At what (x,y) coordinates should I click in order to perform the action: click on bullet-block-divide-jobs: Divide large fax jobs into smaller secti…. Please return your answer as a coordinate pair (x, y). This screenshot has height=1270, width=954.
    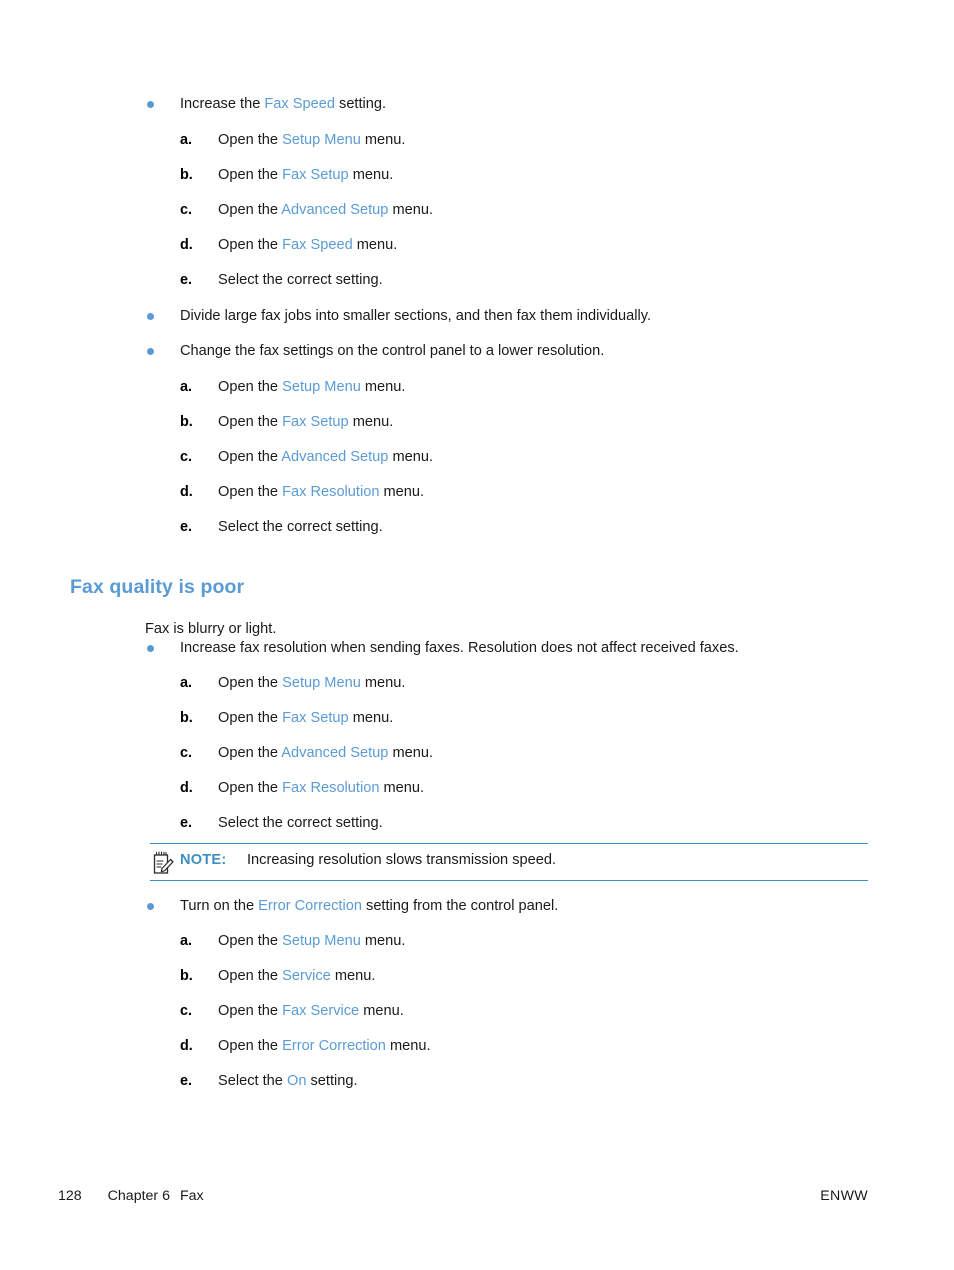
    Looking at the image, I should click on (477, 323).